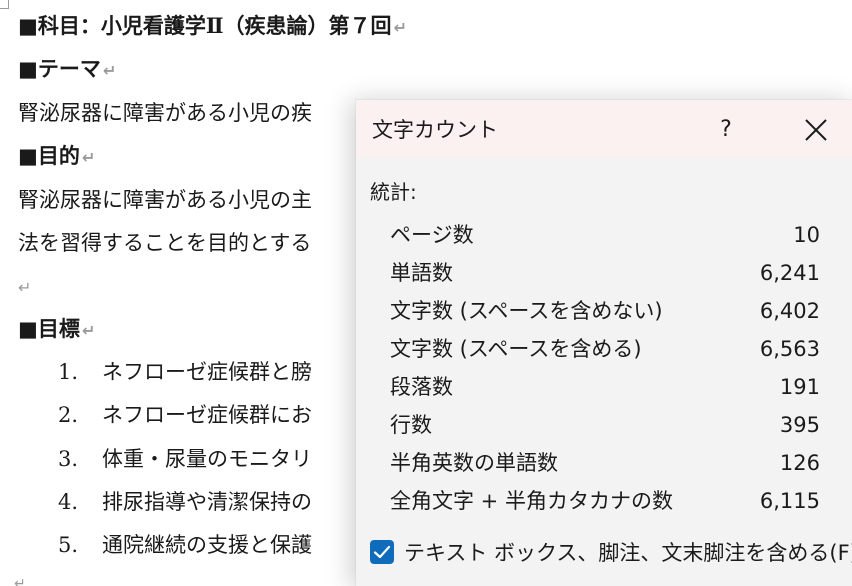 The image size is (852, 586). Describe the element at coordinates (435, 130) in the screenshot. I see `dialog-title: 文字カウント` at that location.